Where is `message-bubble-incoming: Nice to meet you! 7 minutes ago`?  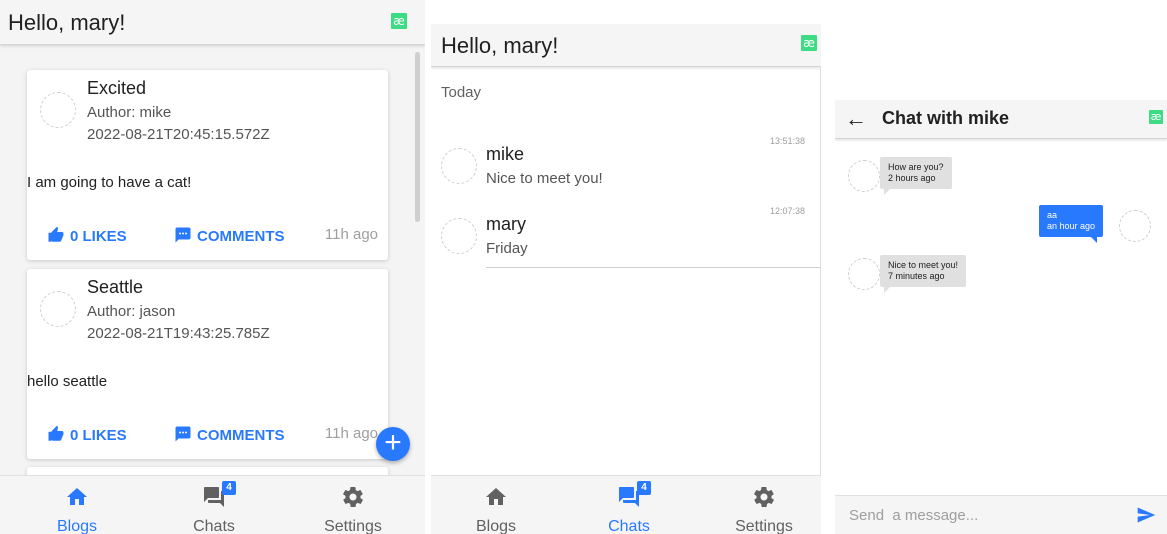
message-bubble-incoming: Nice to meet you! 7 minutes ago is located at coordinates (923, 274).